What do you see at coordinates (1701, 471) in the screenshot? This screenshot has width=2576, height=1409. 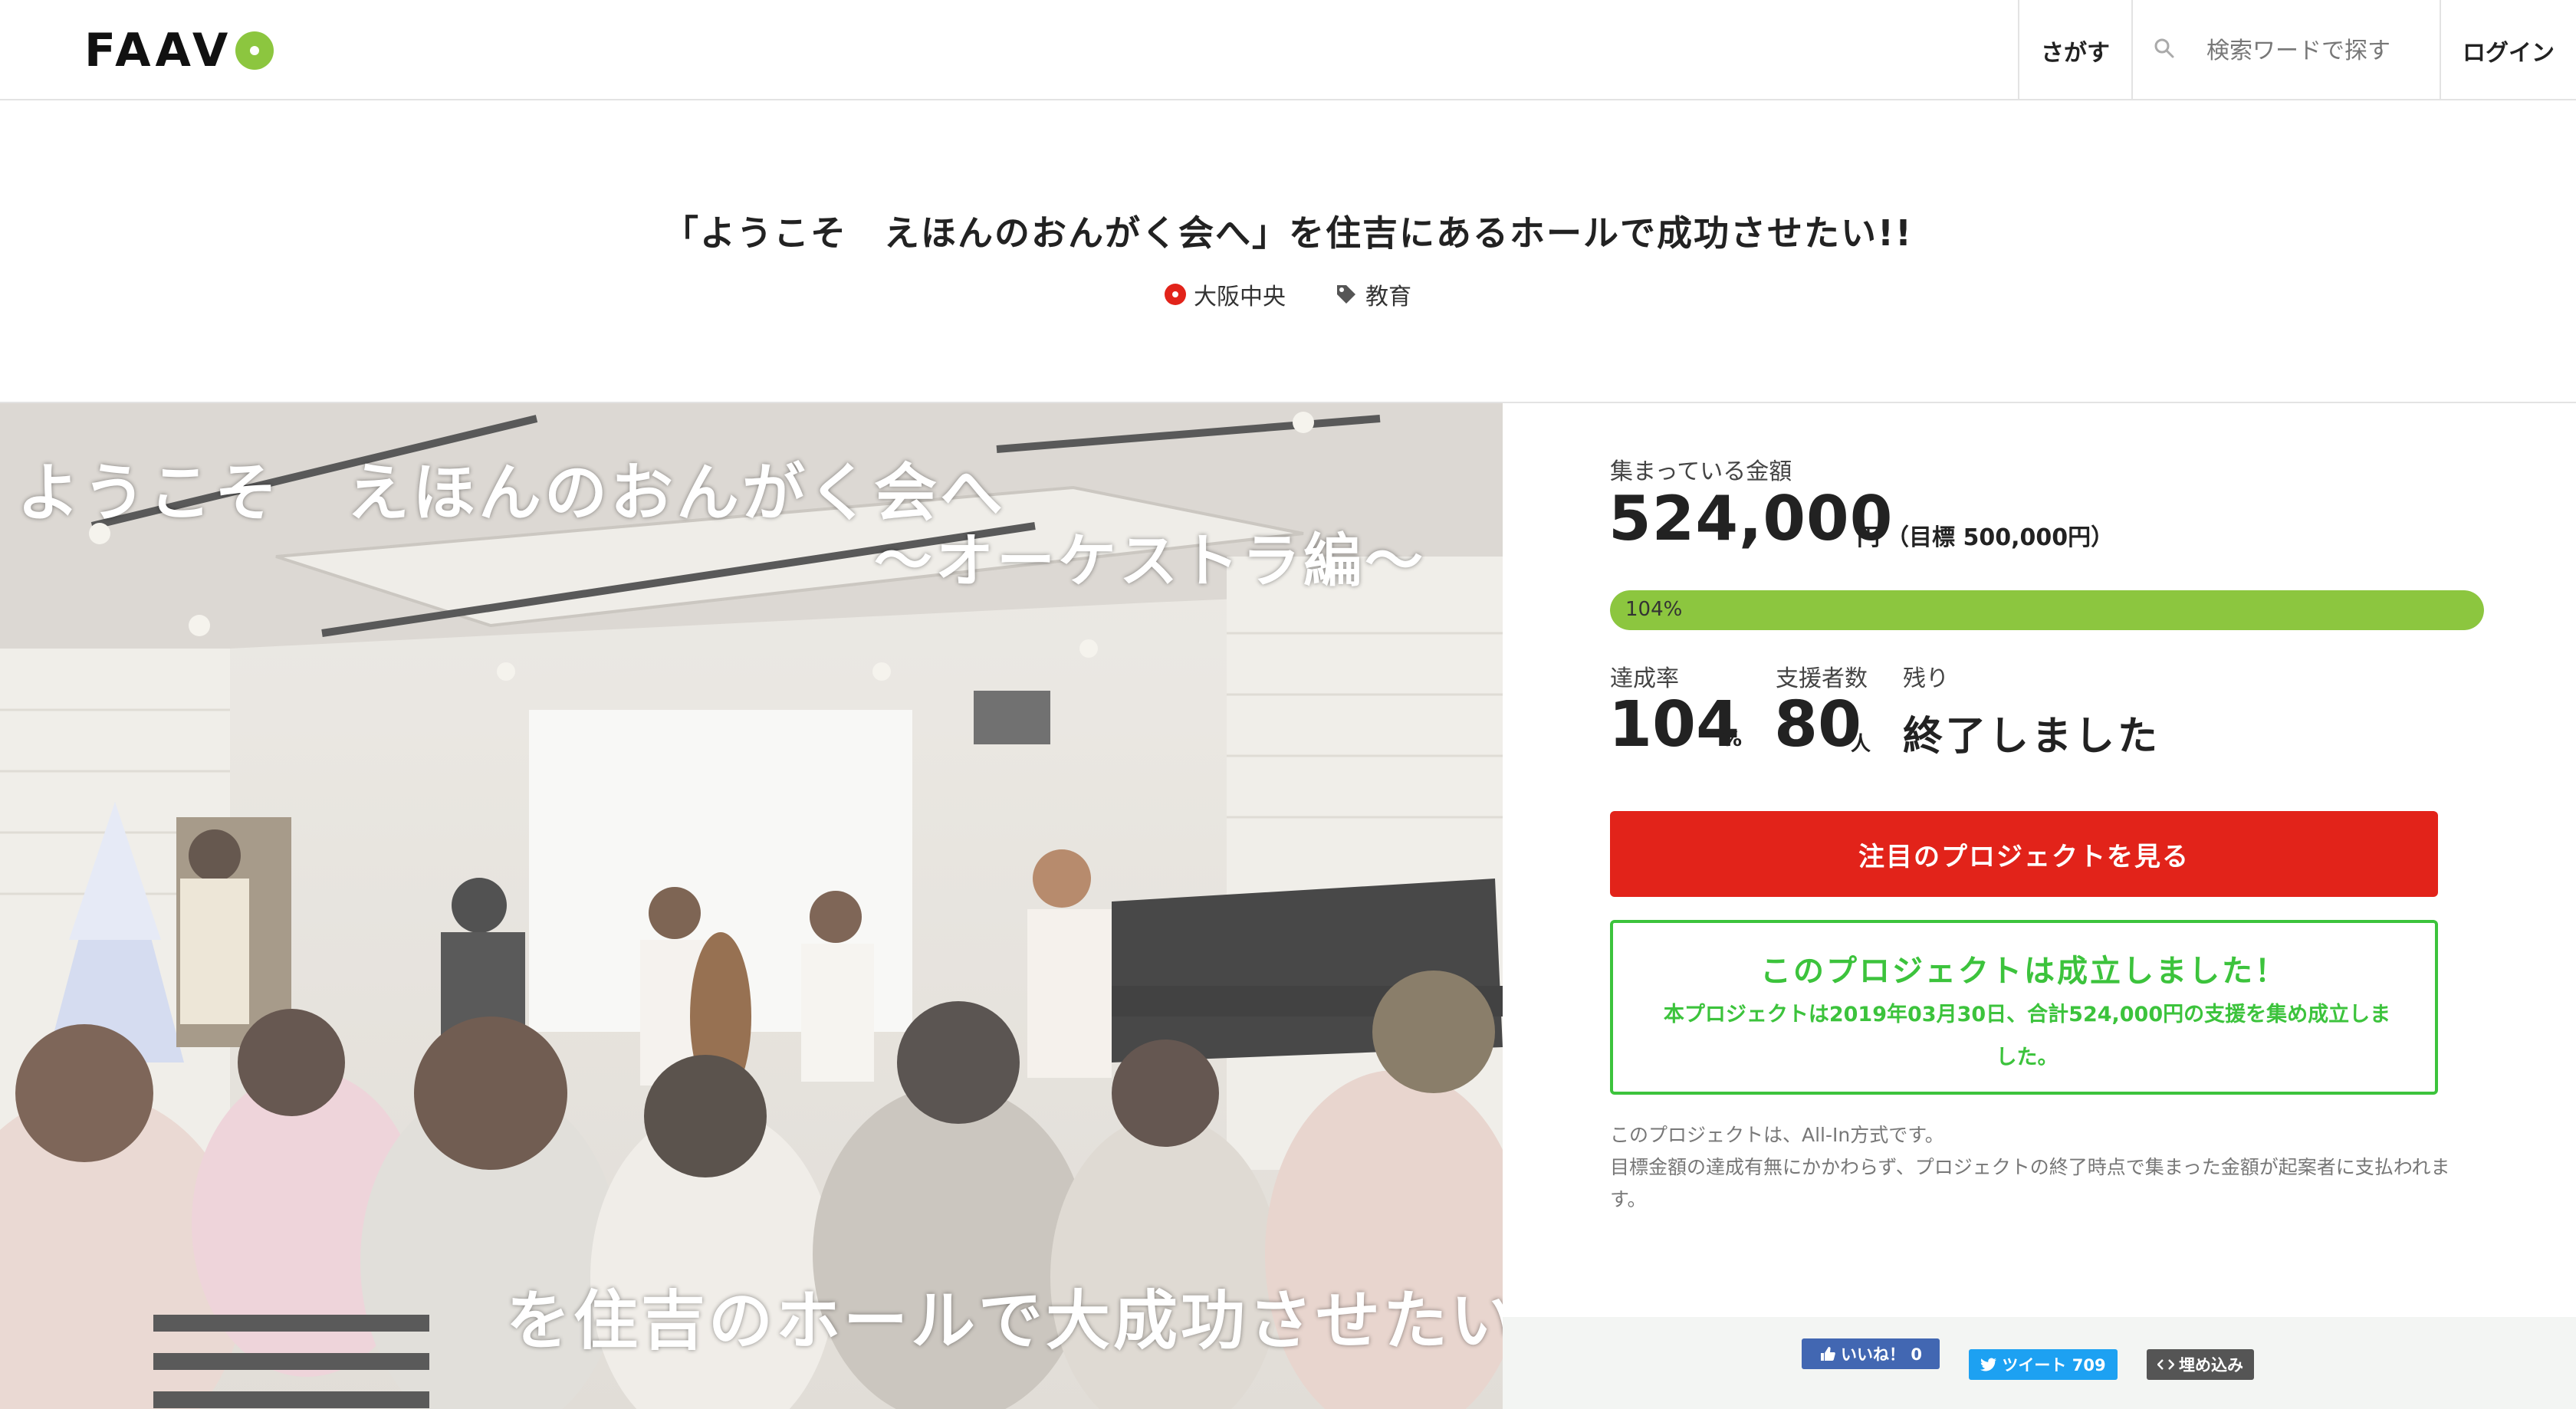 I see `collected-amount-label: 集まっている金額` at bounding box center [1701, 471].